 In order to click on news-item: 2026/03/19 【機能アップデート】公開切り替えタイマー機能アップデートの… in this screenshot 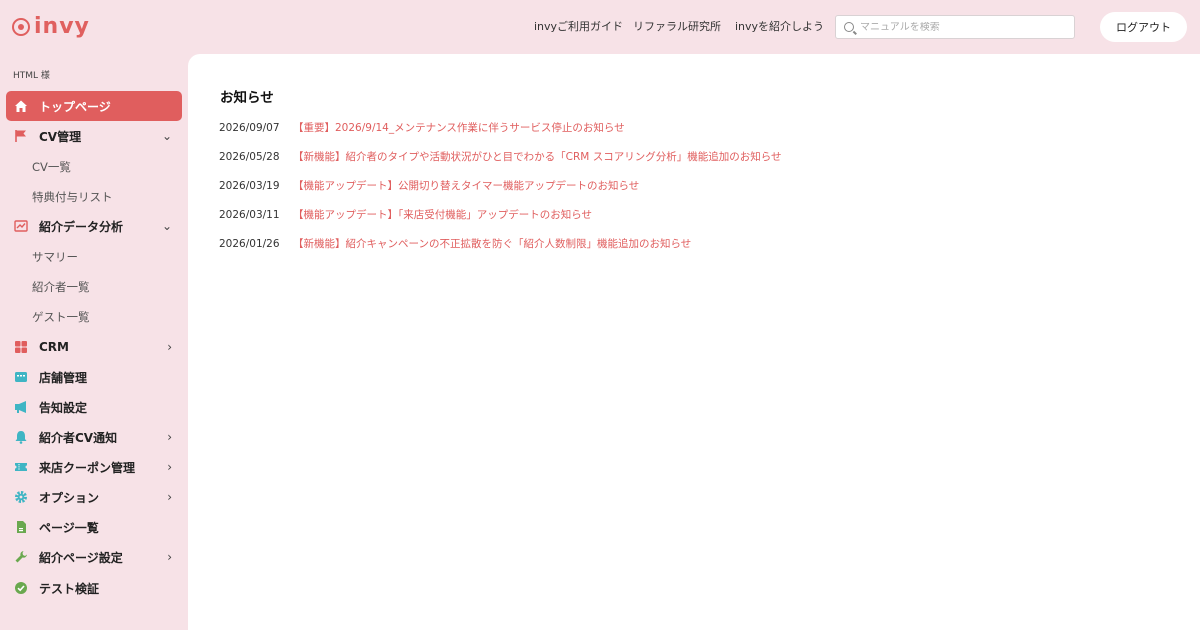, I will do `click(429, 185)`.